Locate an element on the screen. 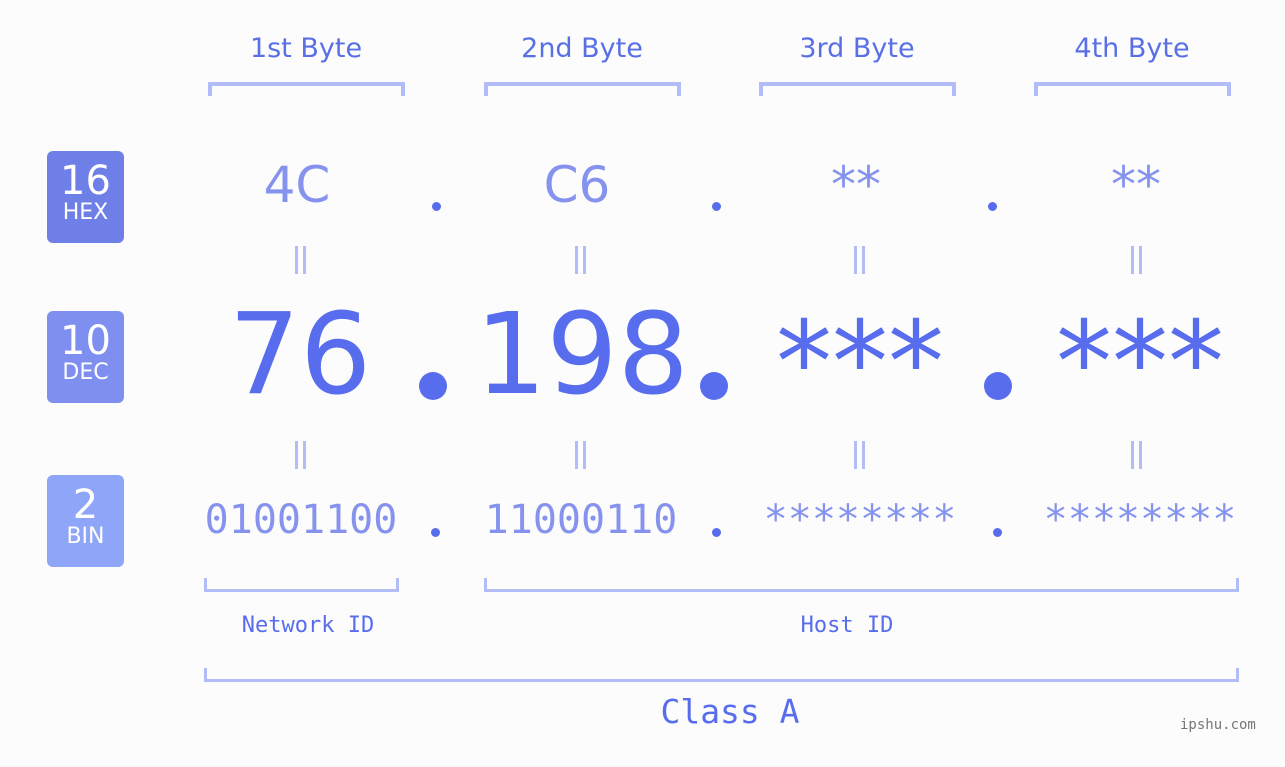 This screenshot has width=1285, height=767. bin-byte-2: 11000110 is located at coordinates (581, 520).